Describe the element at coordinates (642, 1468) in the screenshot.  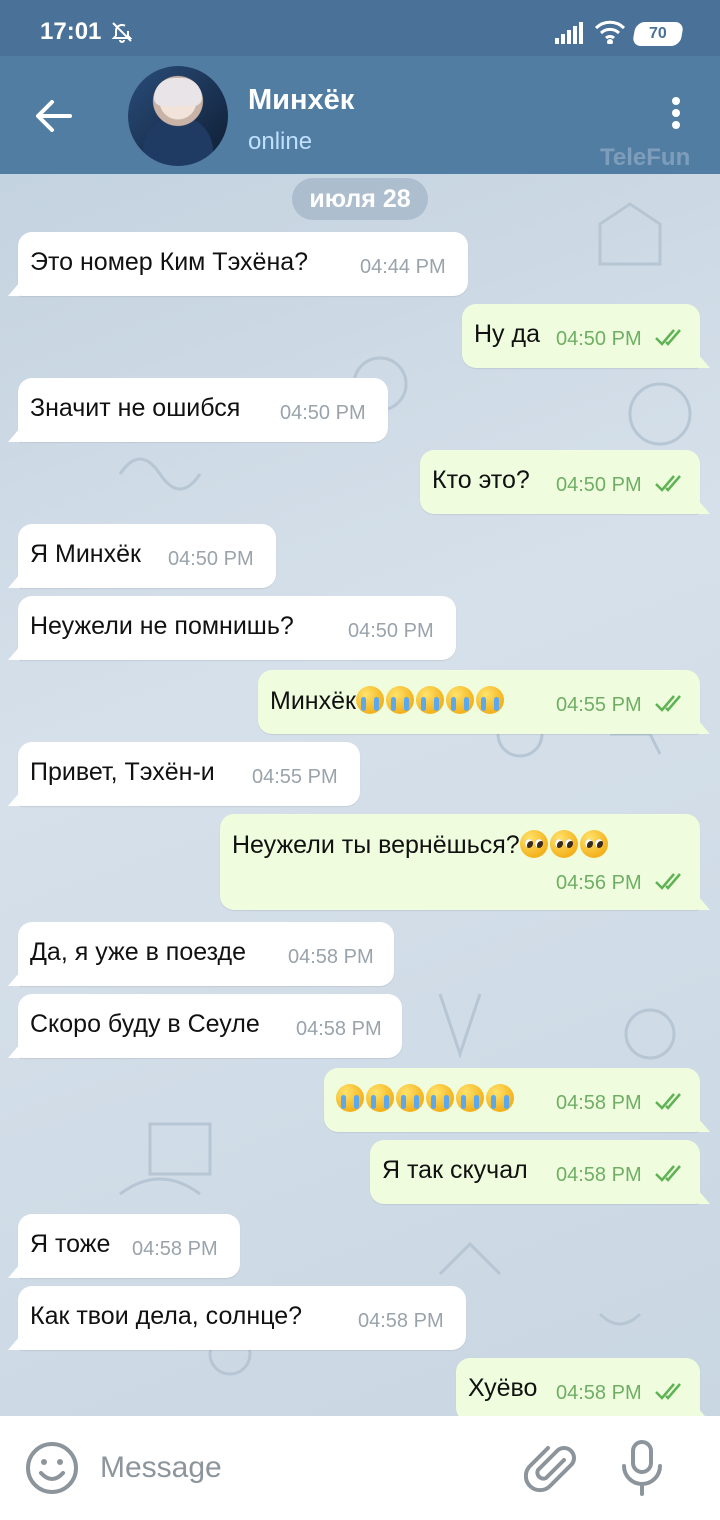
I see `microphone-icon` at that location.